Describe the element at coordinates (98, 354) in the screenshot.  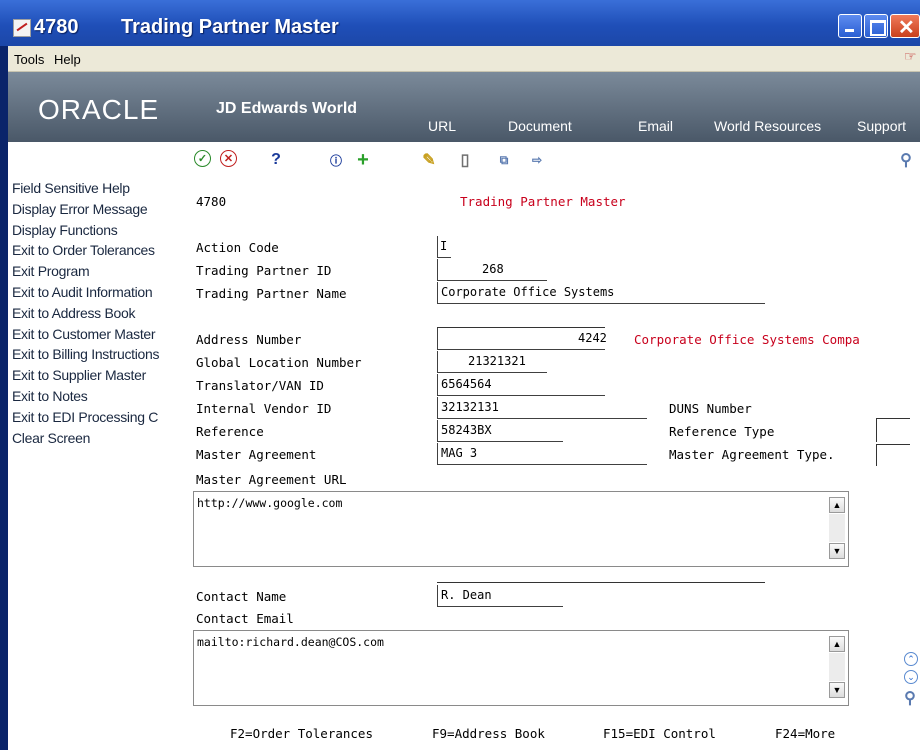
I see `exit-billing-instructions: Exit to Billing Instructions` at that location.